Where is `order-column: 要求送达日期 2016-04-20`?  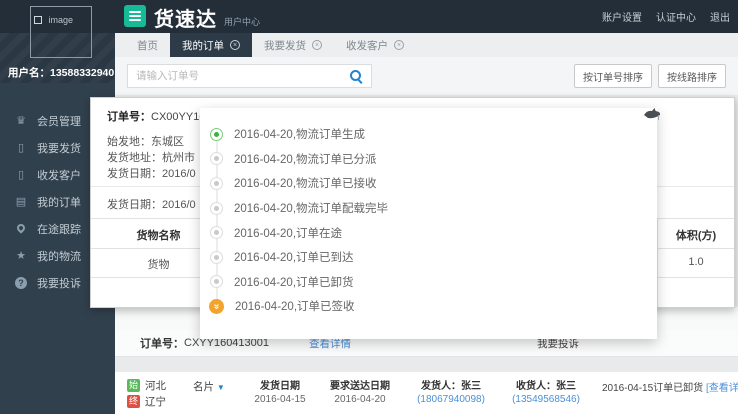
order-column: 要求送达日期 2016-04-20 is located at coordinates (360, 395).